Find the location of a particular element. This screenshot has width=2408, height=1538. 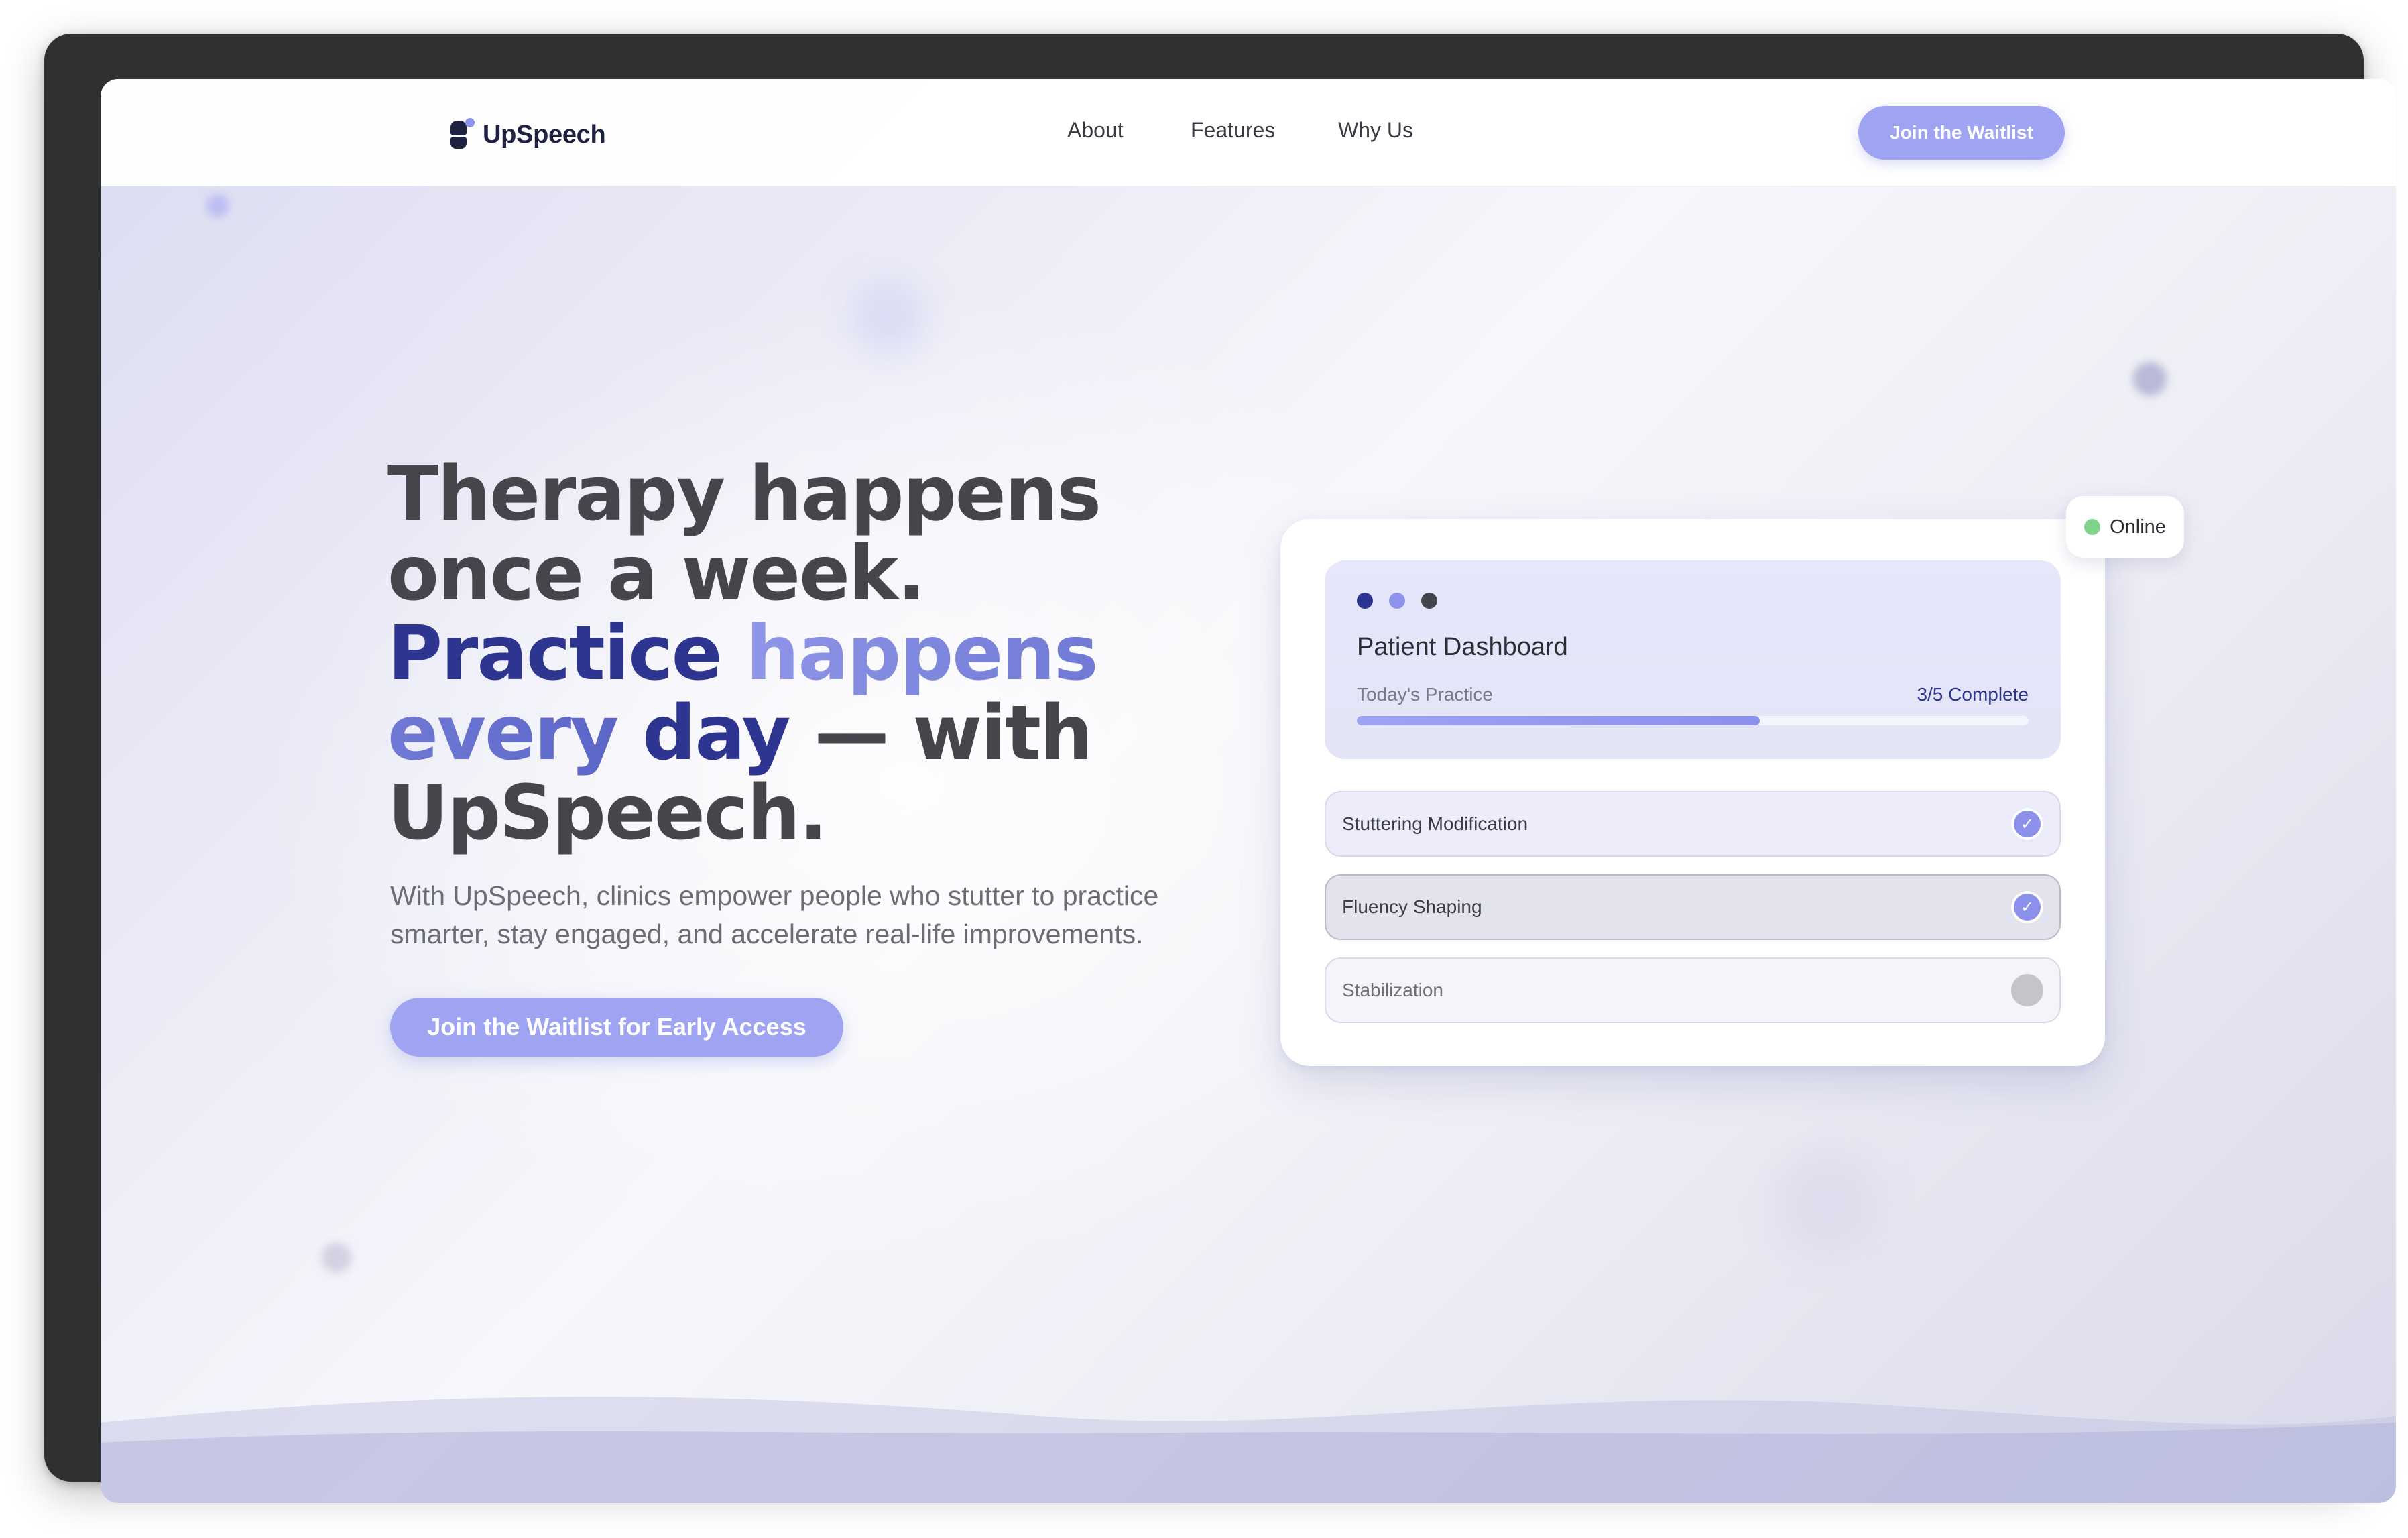

hero-title-practice: Practice is located at coordinates (555, 653).